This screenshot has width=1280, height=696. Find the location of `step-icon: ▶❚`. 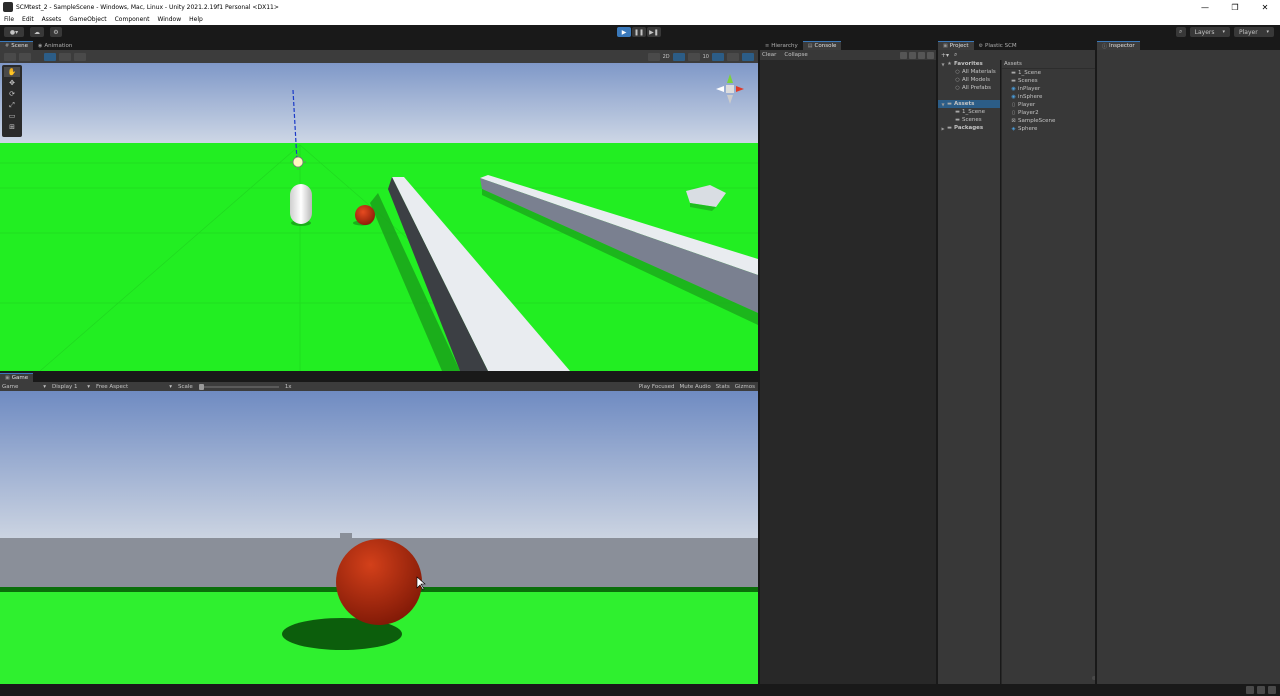

step-icon: ▶❚ is located at coordinates (654, 32).